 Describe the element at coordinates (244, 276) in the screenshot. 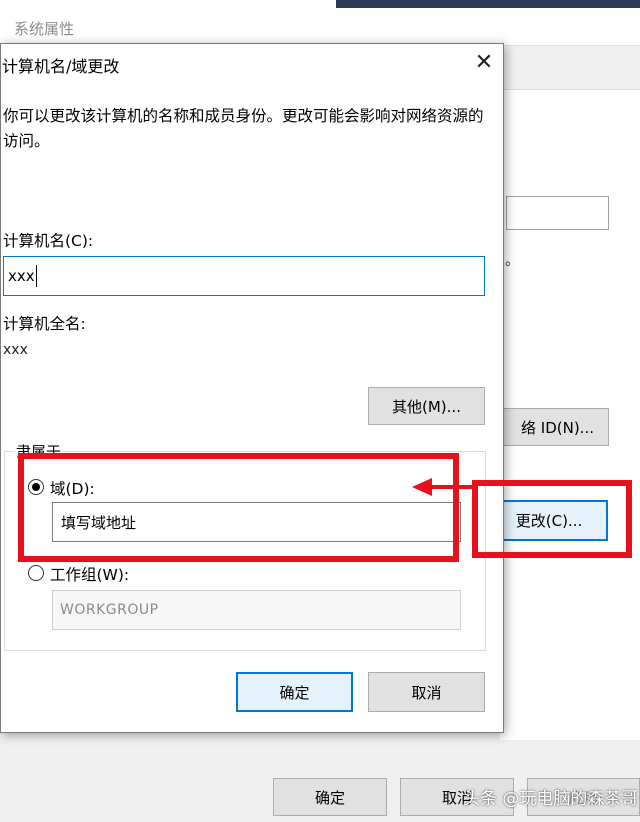

I see `computer-name-input: xxx` at that location.